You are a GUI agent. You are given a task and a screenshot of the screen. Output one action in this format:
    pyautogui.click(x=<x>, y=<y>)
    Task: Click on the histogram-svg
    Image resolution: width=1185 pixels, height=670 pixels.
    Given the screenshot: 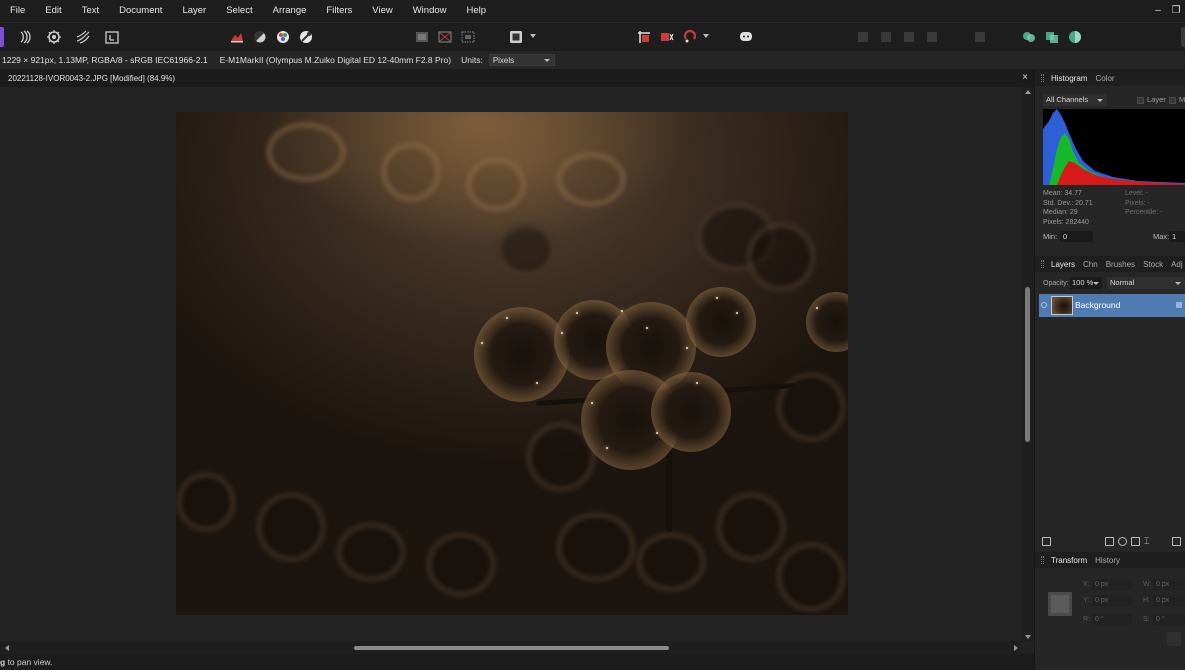 What is the action you would take?
    pyautogui.click(x=1114, y=147)
    